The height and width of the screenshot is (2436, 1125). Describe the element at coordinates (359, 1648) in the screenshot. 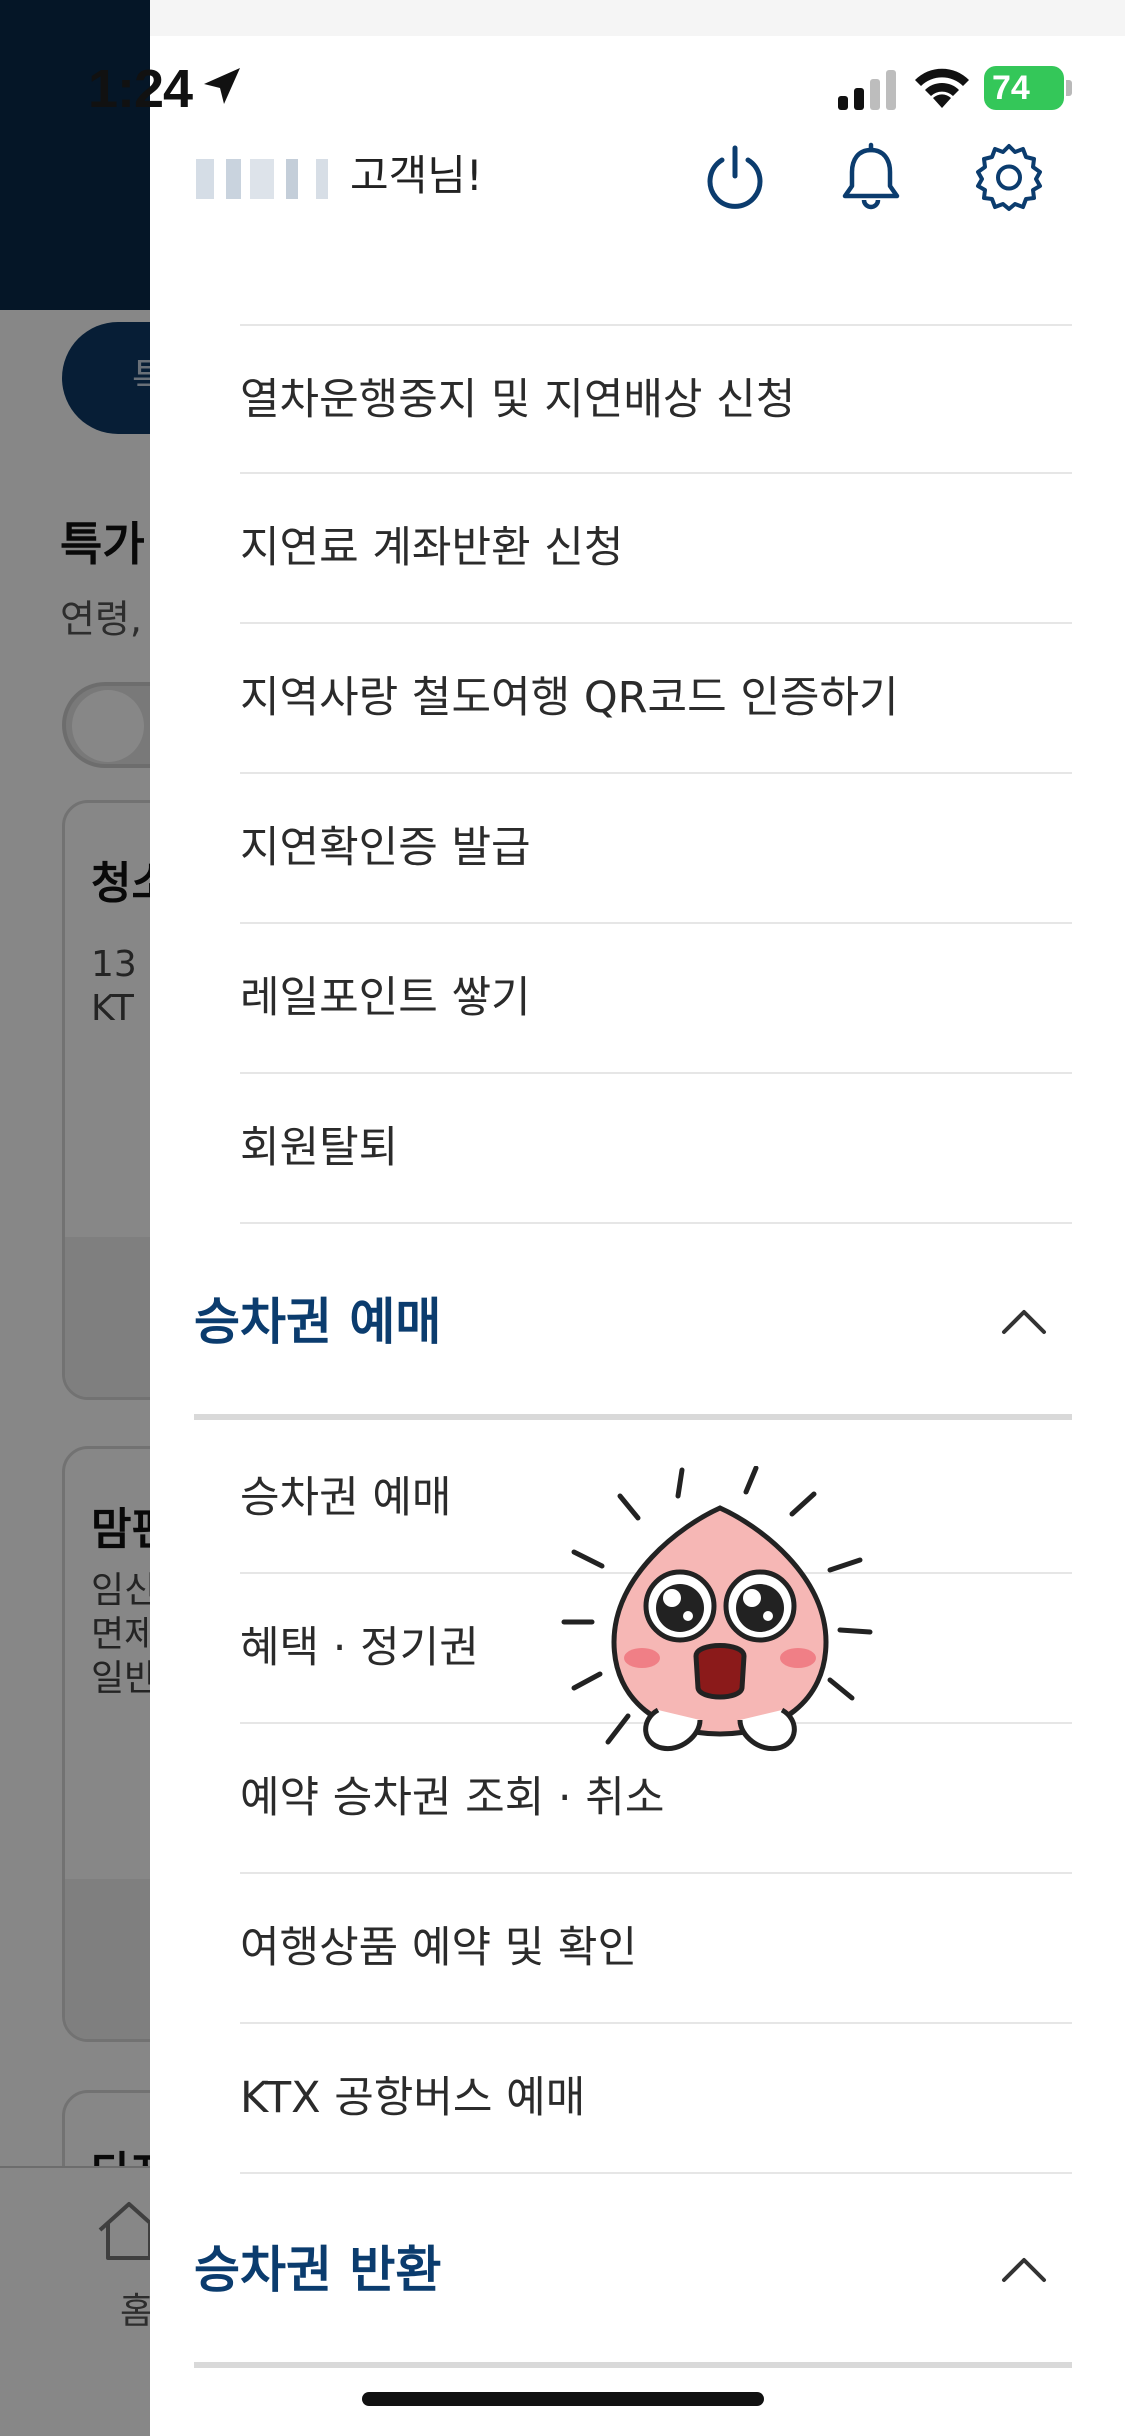

I see `menu-item-label: 혜택 · 정기권` at that location.